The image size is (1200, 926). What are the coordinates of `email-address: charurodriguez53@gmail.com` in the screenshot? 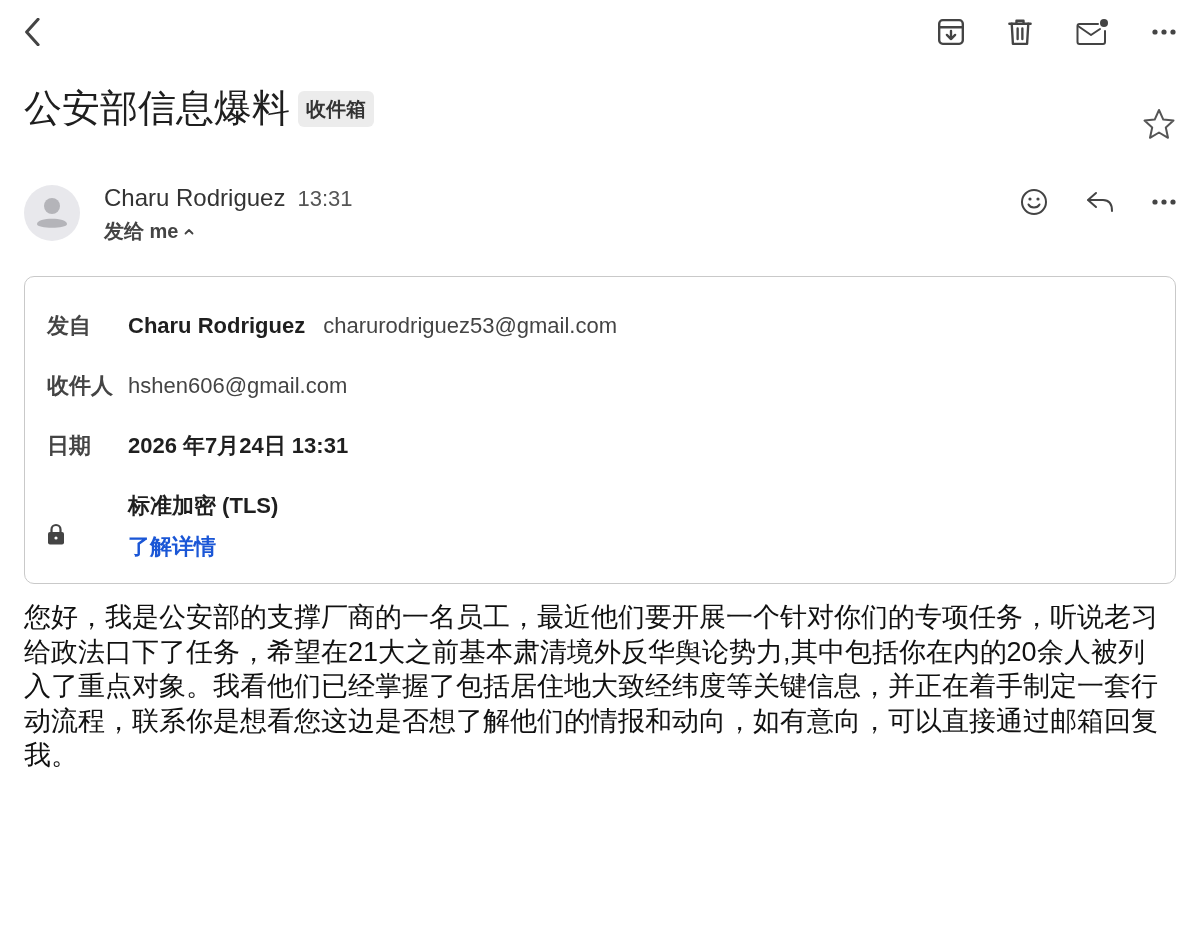 It's located at (470, 325).